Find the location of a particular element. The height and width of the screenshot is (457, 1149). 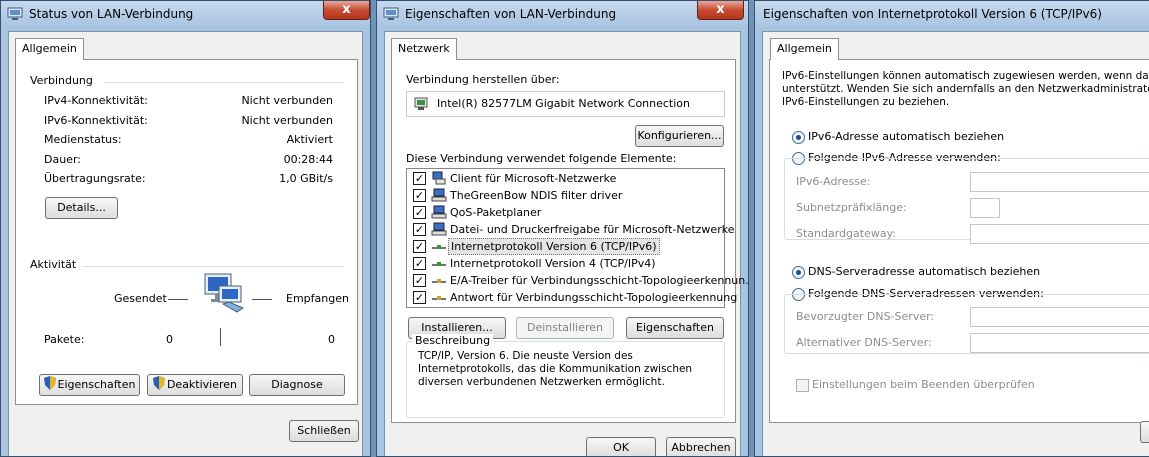

item-properties-button: Eigenschaften is located at coordinates (675, 328).